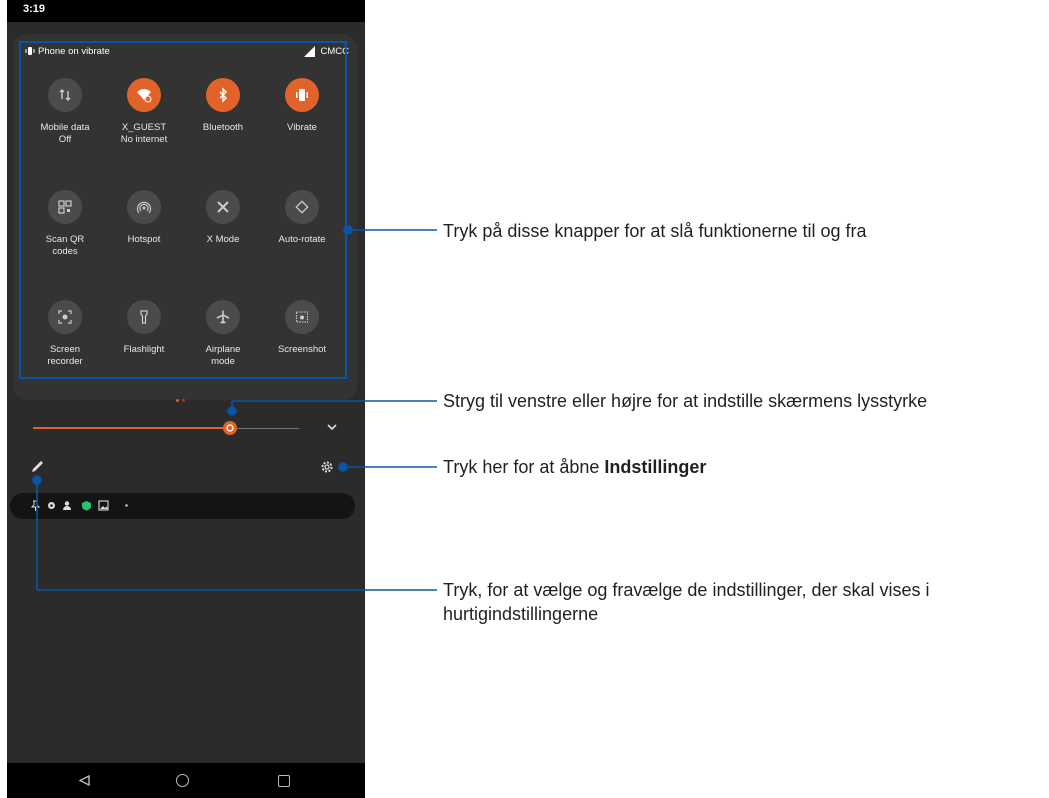 The height and width of the screenshot is (798, 1049). Describe the element at coordinates (521, 614) in the screenshot. I see `callout-edit-line2: hurtigindstillingerne` at that location.